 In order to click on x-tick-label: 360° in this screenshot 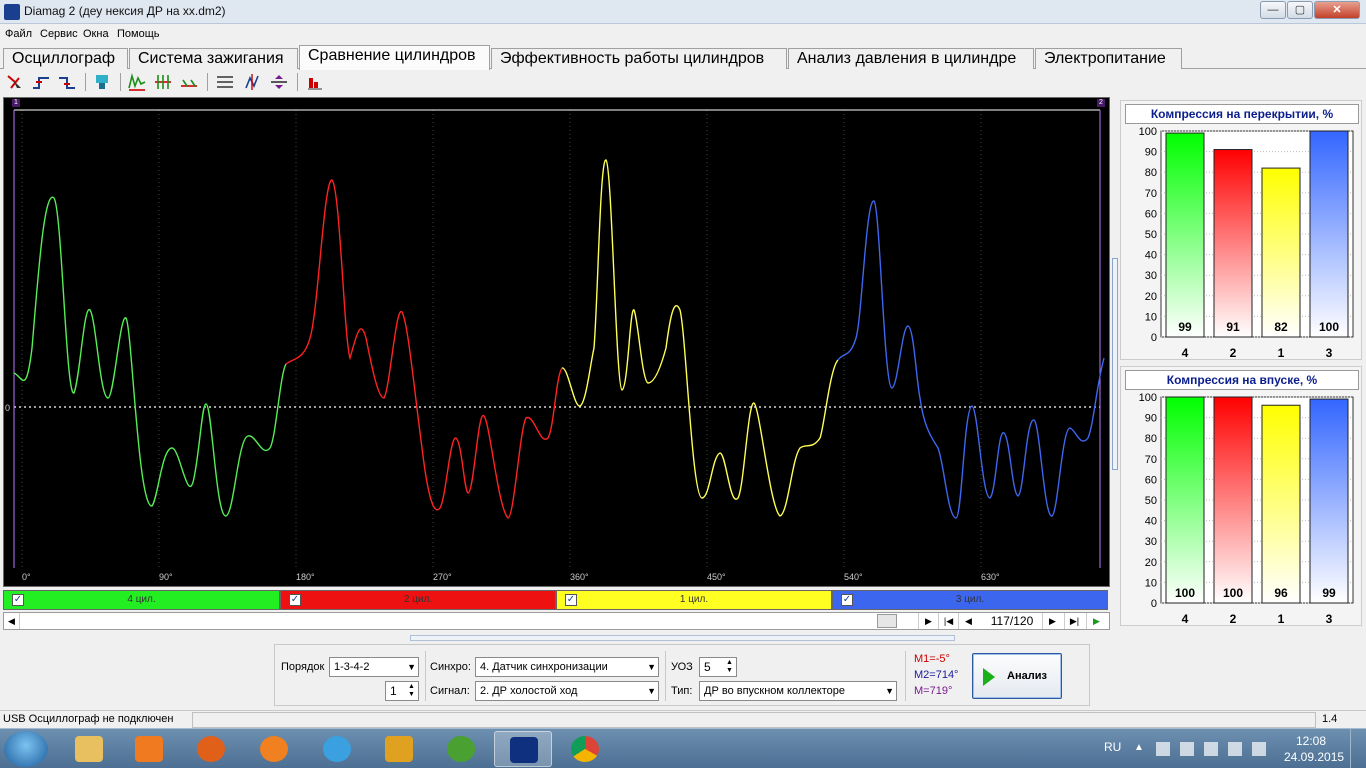, I will do `click(579, 577)`.